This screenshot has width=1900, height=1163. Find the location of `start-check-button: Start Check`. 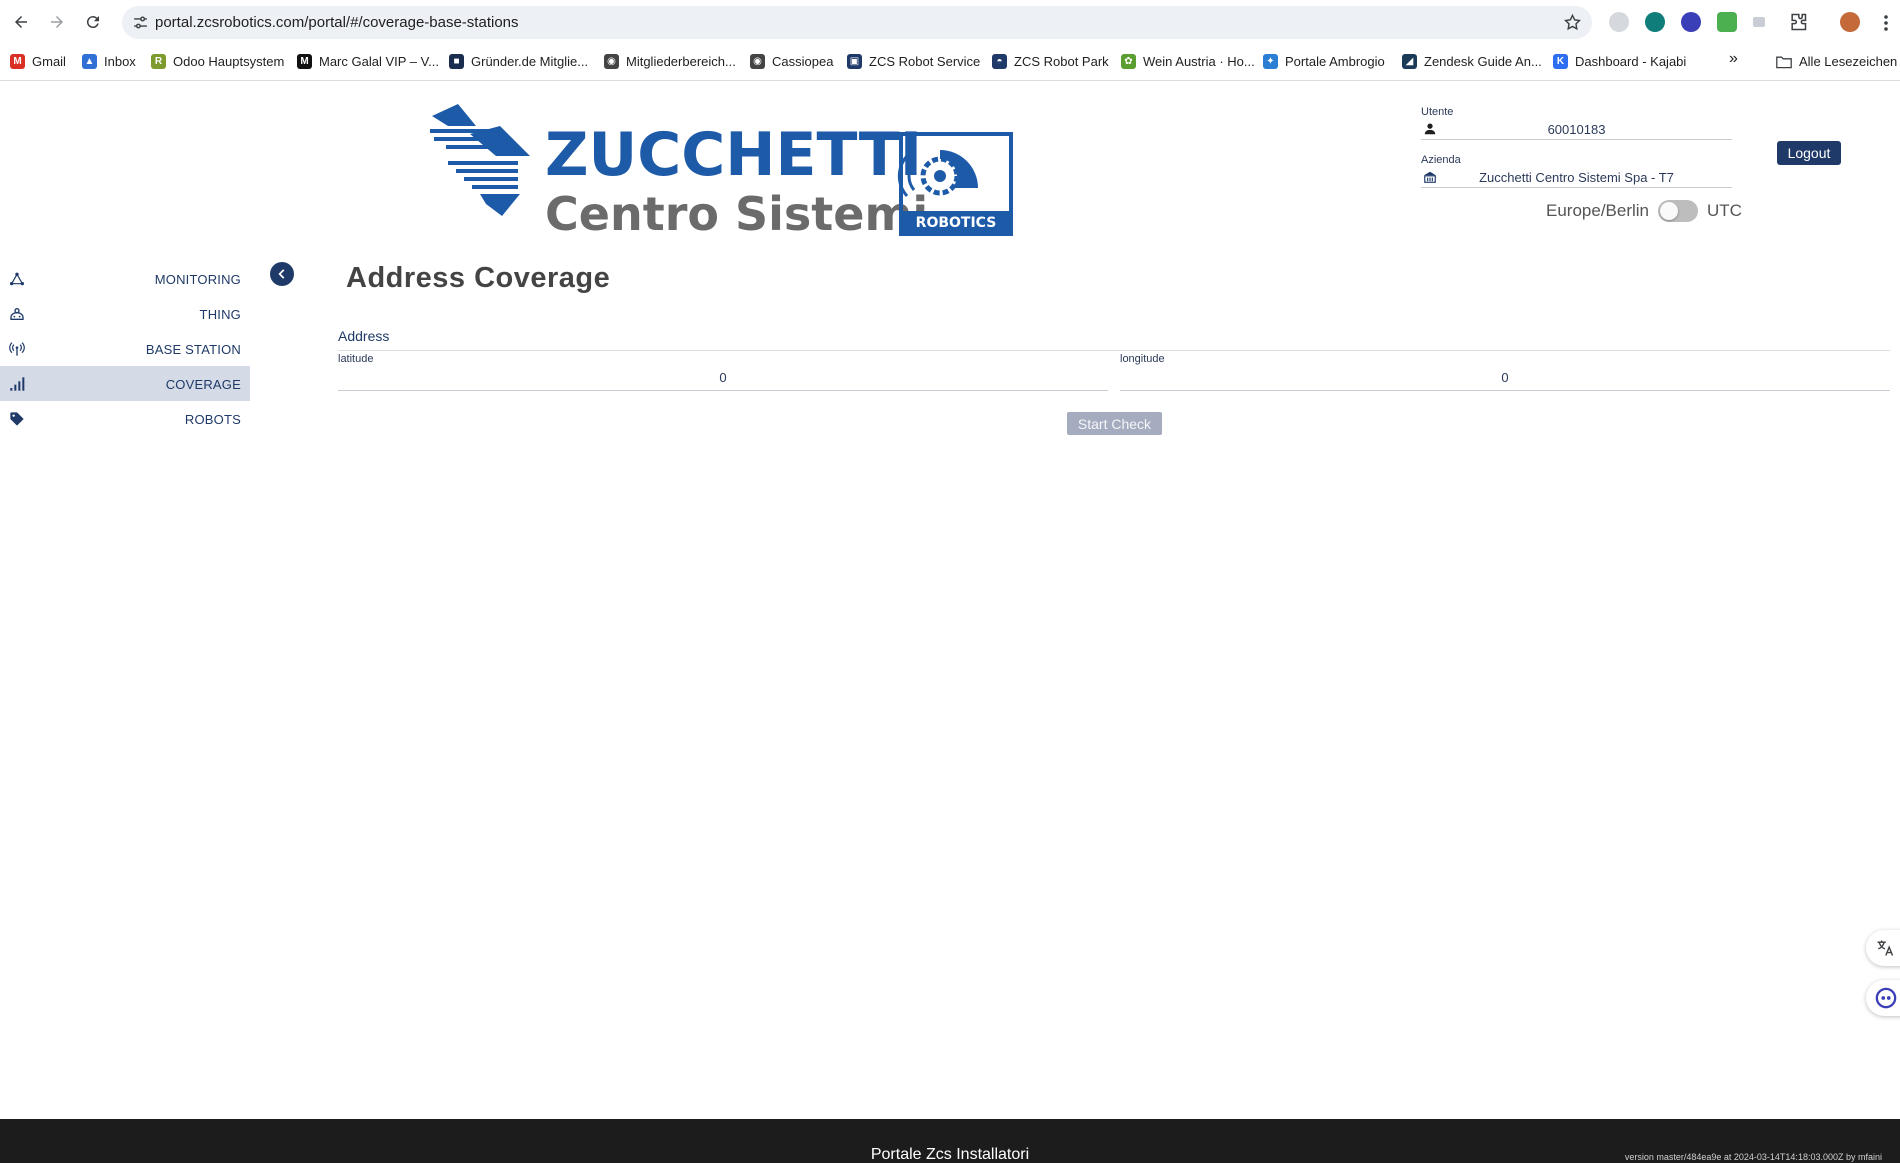

start-check-button: Start Check is located at coordinates (1114, 423).